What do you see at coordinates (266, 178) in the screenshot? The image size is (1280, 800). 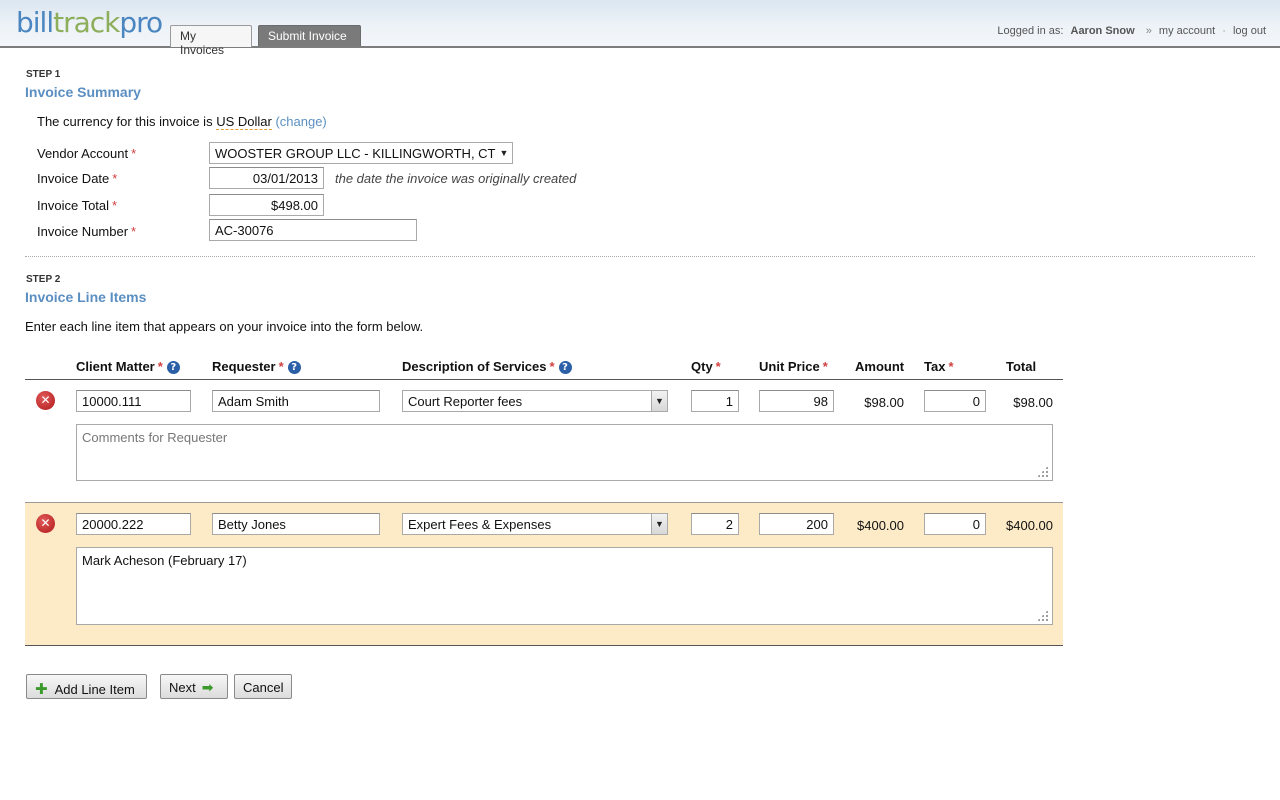 I see `invoice-date-input: 03/01/2013` at bounding box center [266, 178].